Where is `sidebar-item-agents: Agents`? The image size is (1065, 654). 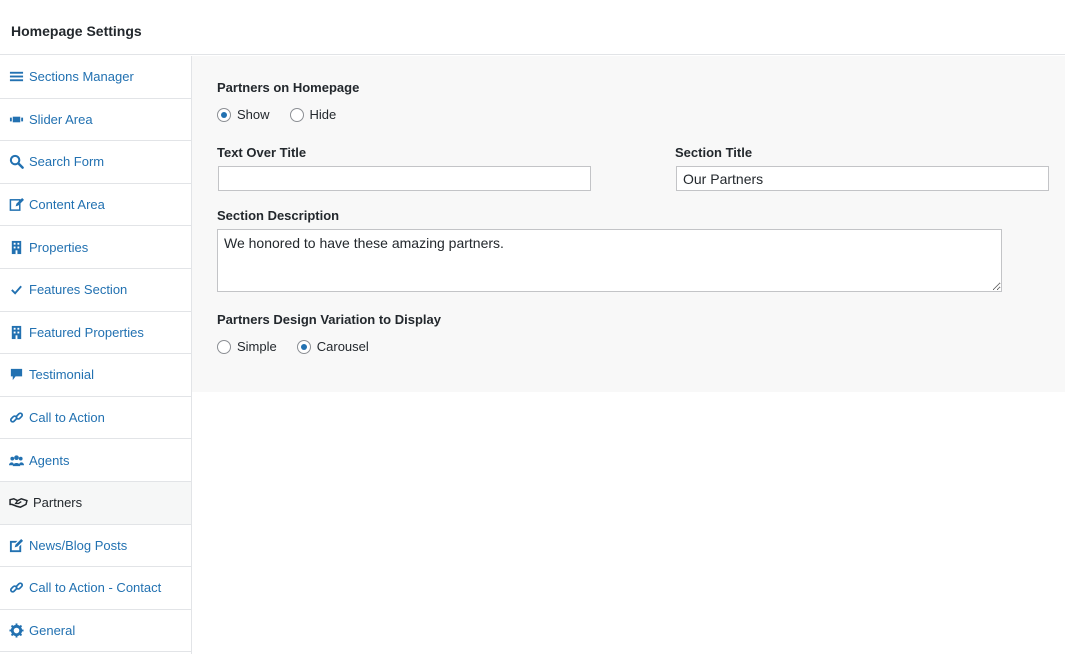 sidebar-item-agents: Agents is located at coordinates (95, 460).